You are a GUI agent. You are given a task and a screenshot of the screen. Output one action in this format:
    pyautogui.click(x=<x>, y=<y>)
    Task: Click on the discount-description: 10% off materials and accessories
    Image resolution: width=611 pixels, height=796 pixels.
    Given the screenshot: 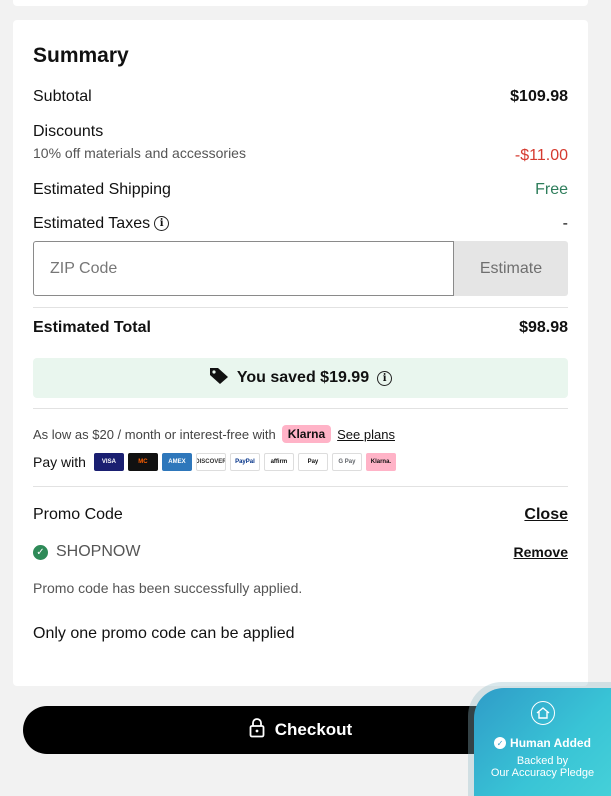 What is the action you would take?
    pyautogui.click(x=139, y=153)
    